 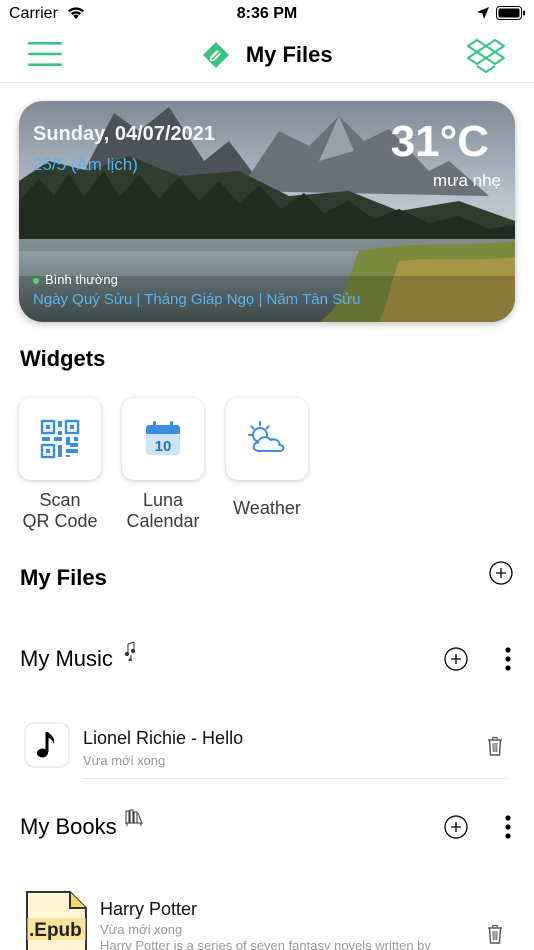 I want to click on nav-bar: My Files, so click(x=267, y=55).